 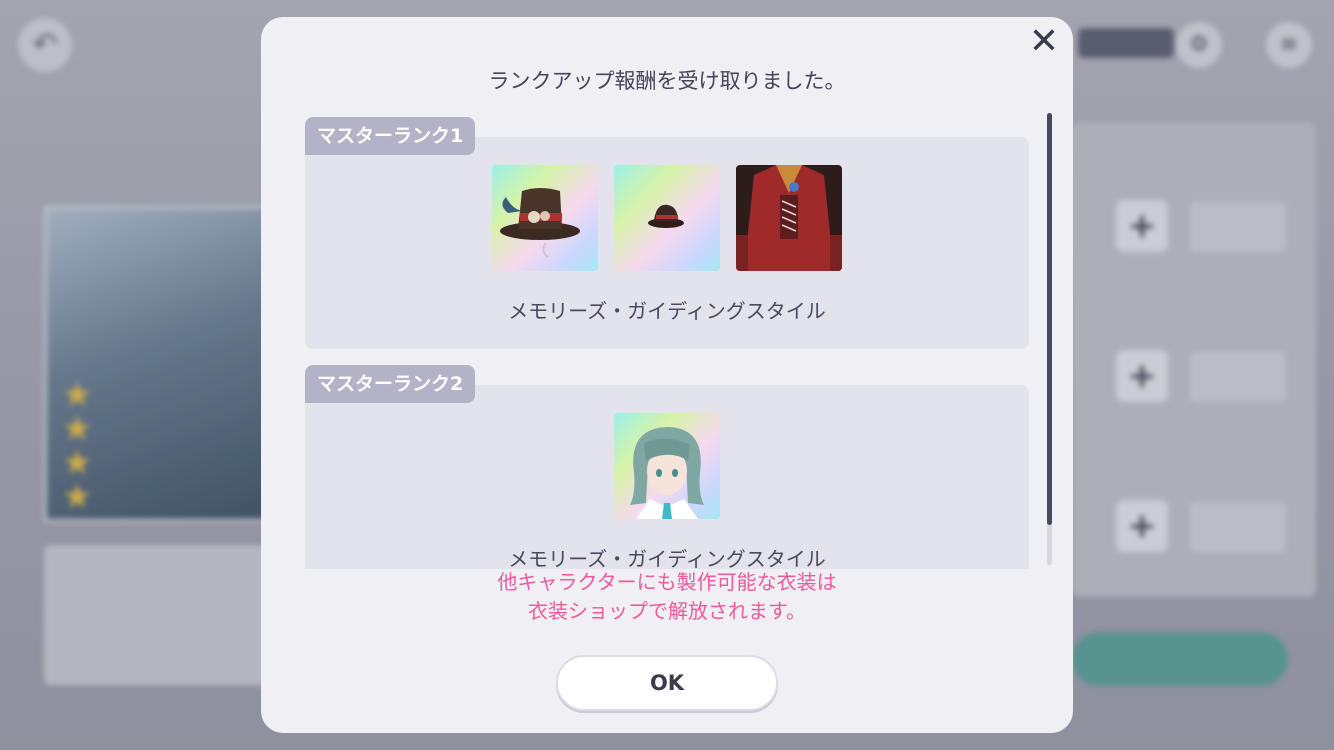 I want to click on red-coat-outfit-icon, so click(x=789, y=218).